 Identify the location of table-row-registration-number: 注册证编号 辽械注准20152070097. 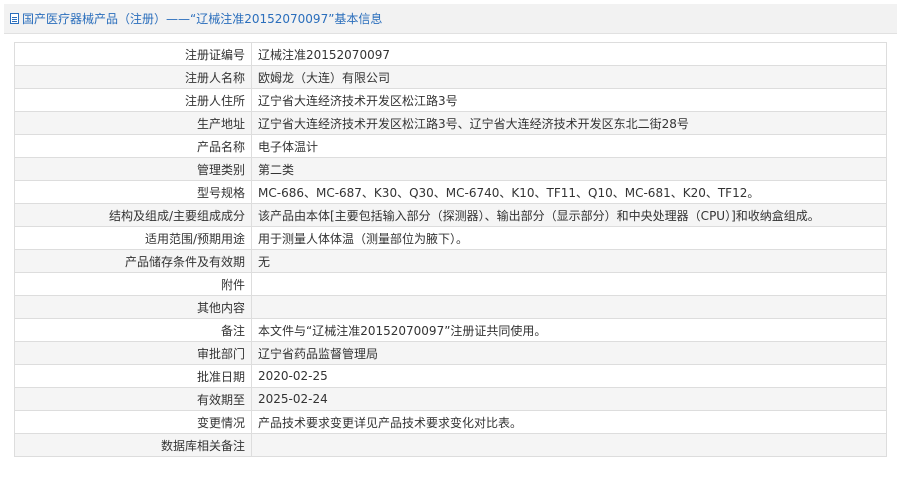
(450, 54).